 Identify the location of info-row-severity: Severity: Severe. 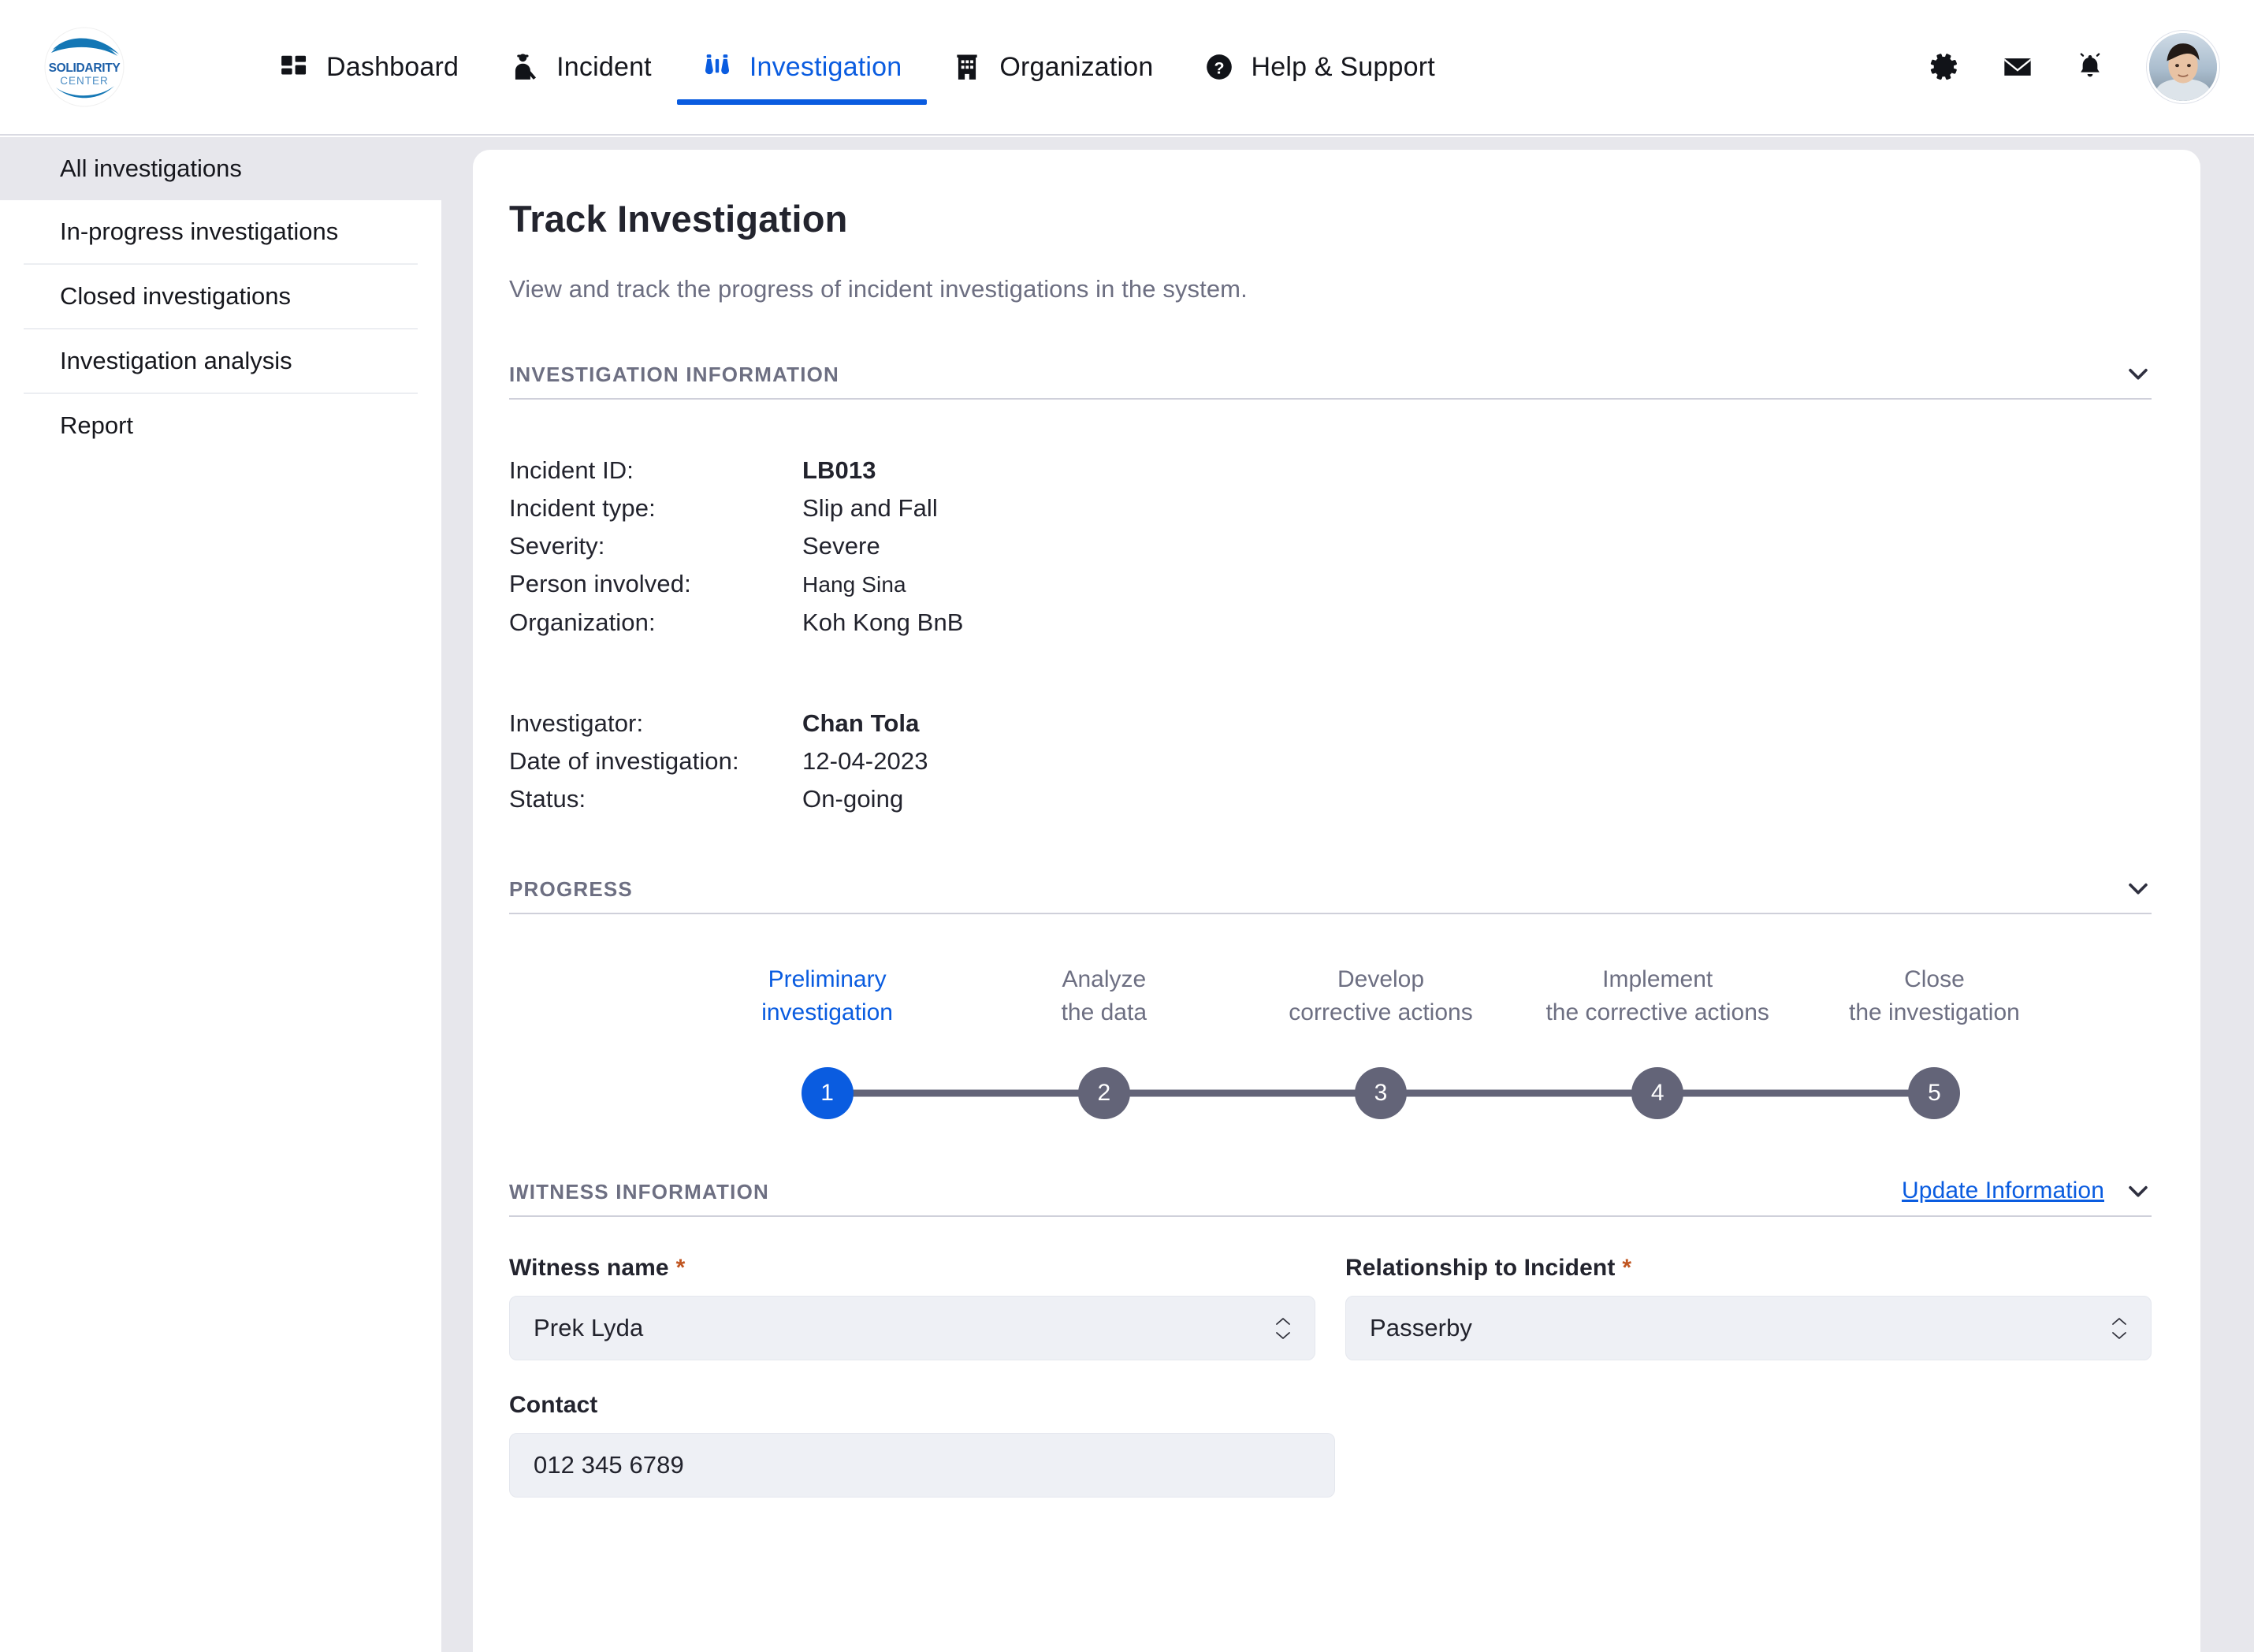
(1330, 546).